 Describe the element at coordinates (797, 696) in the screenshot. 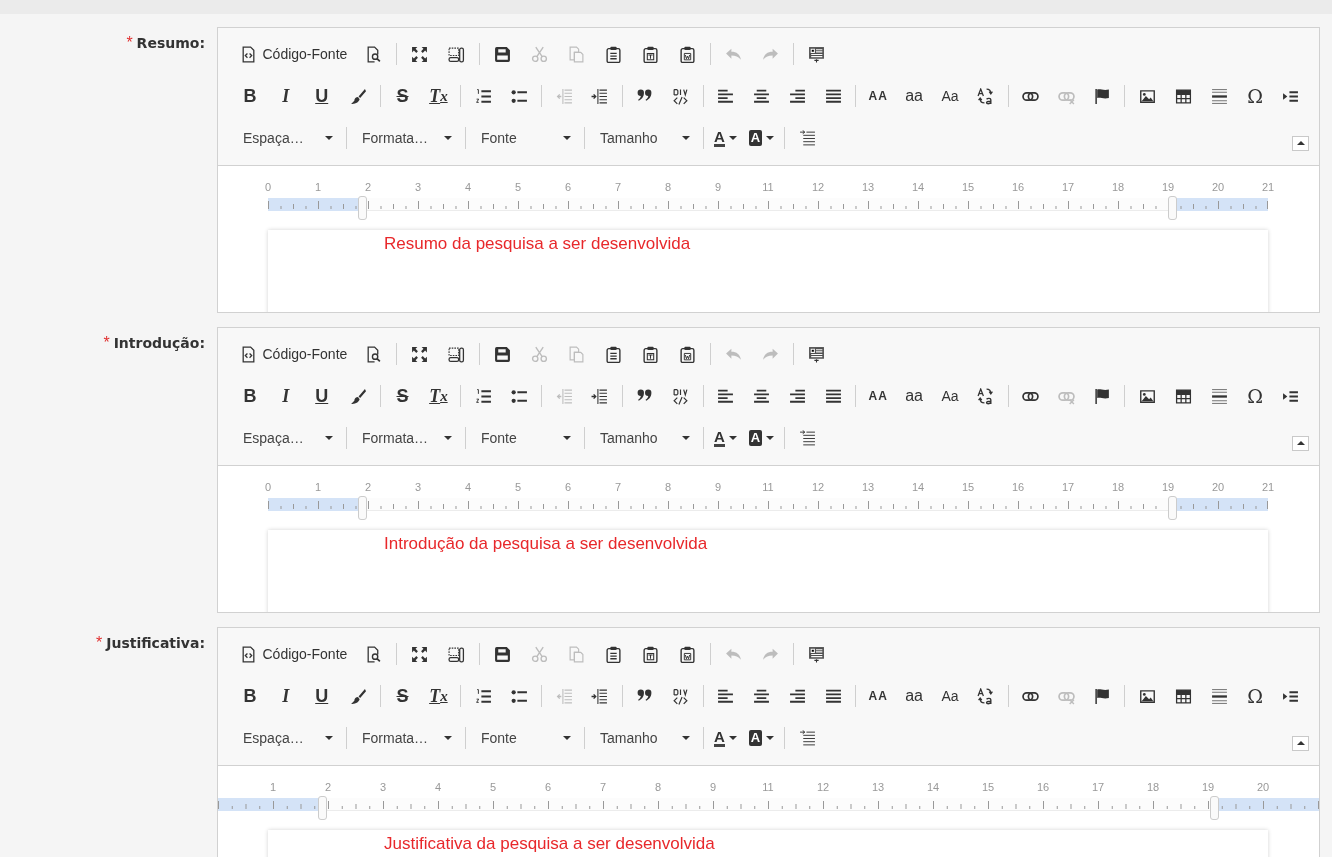

I see `align-right-icon` at that location.